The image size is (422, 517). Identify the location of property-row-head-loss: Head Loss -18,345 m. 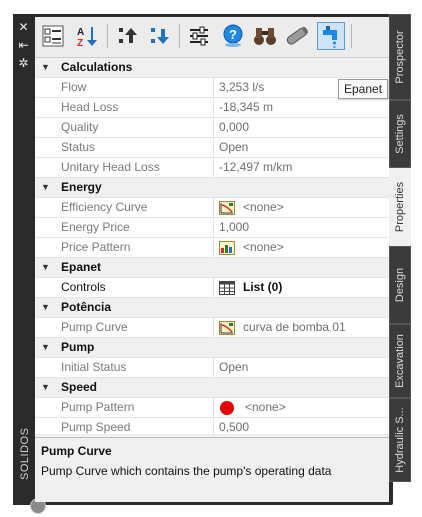
(212, 108).